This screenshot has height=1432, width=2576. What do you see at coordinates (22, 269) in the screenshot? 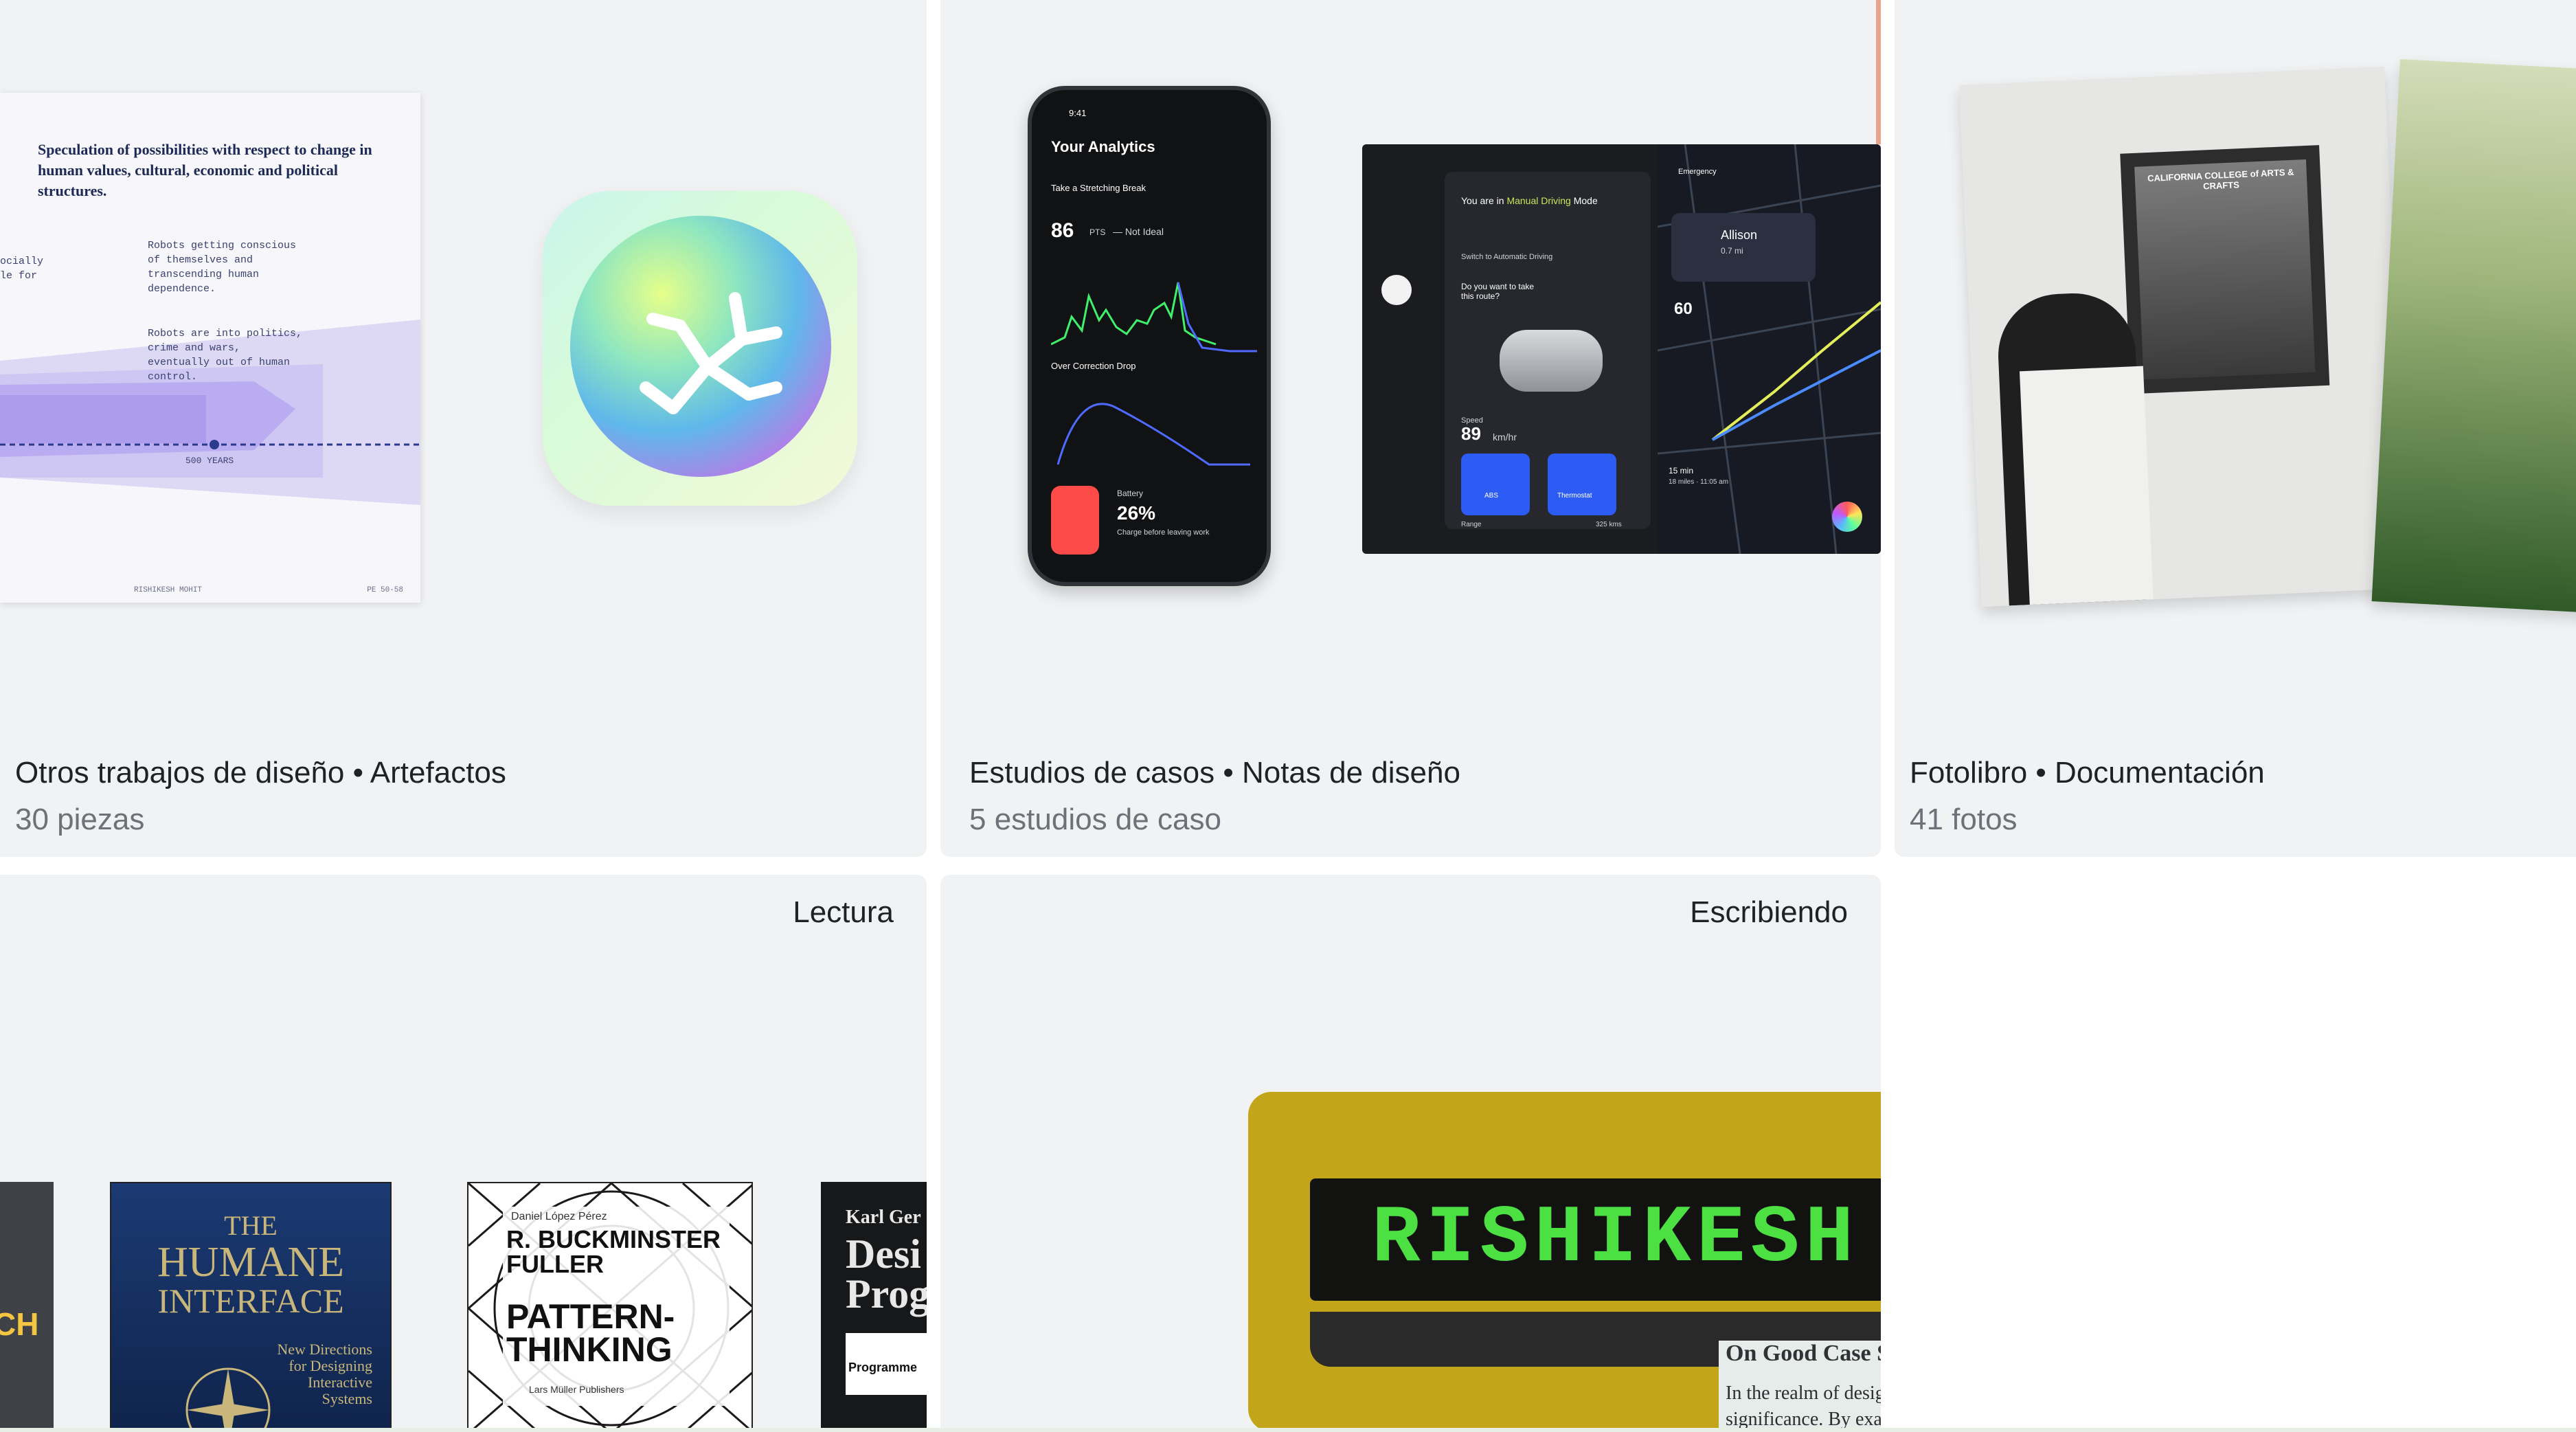
I see `poster-left-fragment: ocially le for` at bounding box center [22, 269].